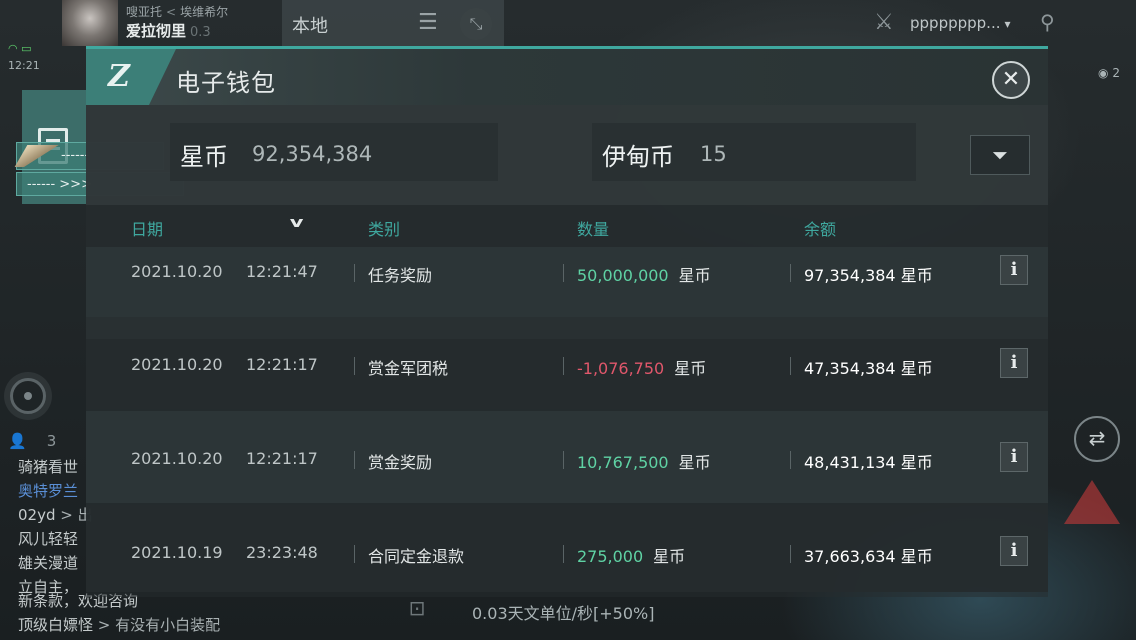  I want to click on transaction-balance: 47,354,384 星币, so click(861, 367).